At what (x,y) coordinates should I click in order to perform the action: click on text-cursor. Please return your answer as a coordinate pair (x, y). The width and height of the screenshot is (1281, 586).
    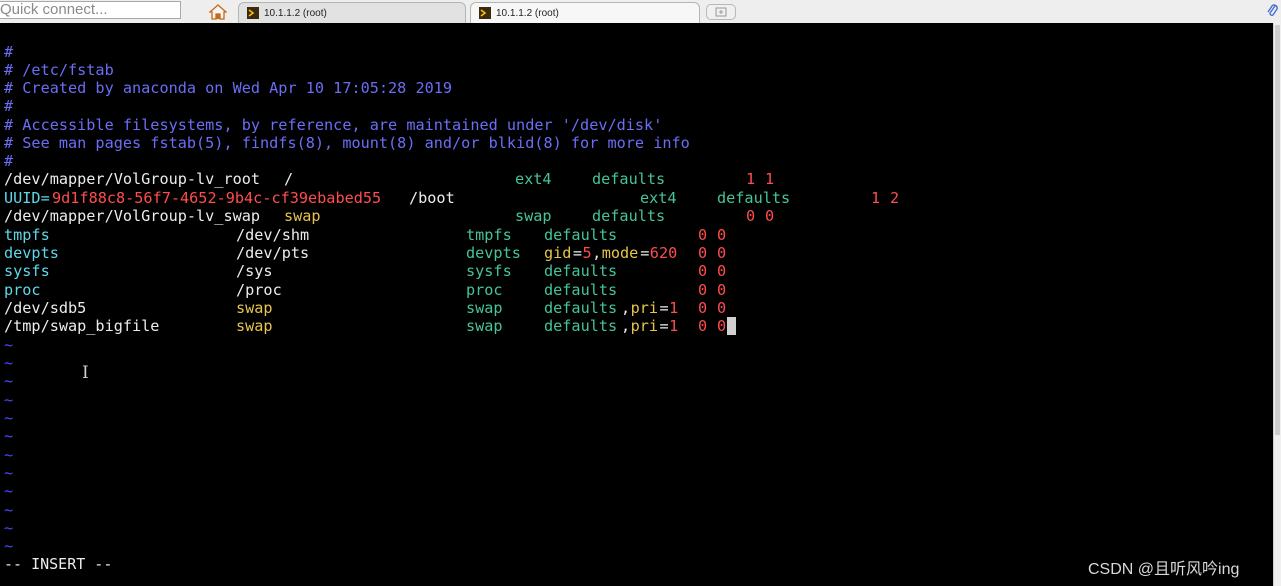
    Looking at the image, I should click on (731, 326).